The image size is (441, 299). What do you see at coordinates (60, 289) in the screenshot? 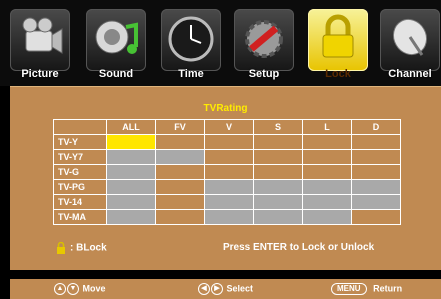
I see `up-arrow-icon: ▲` at bounding box center [60, 289].